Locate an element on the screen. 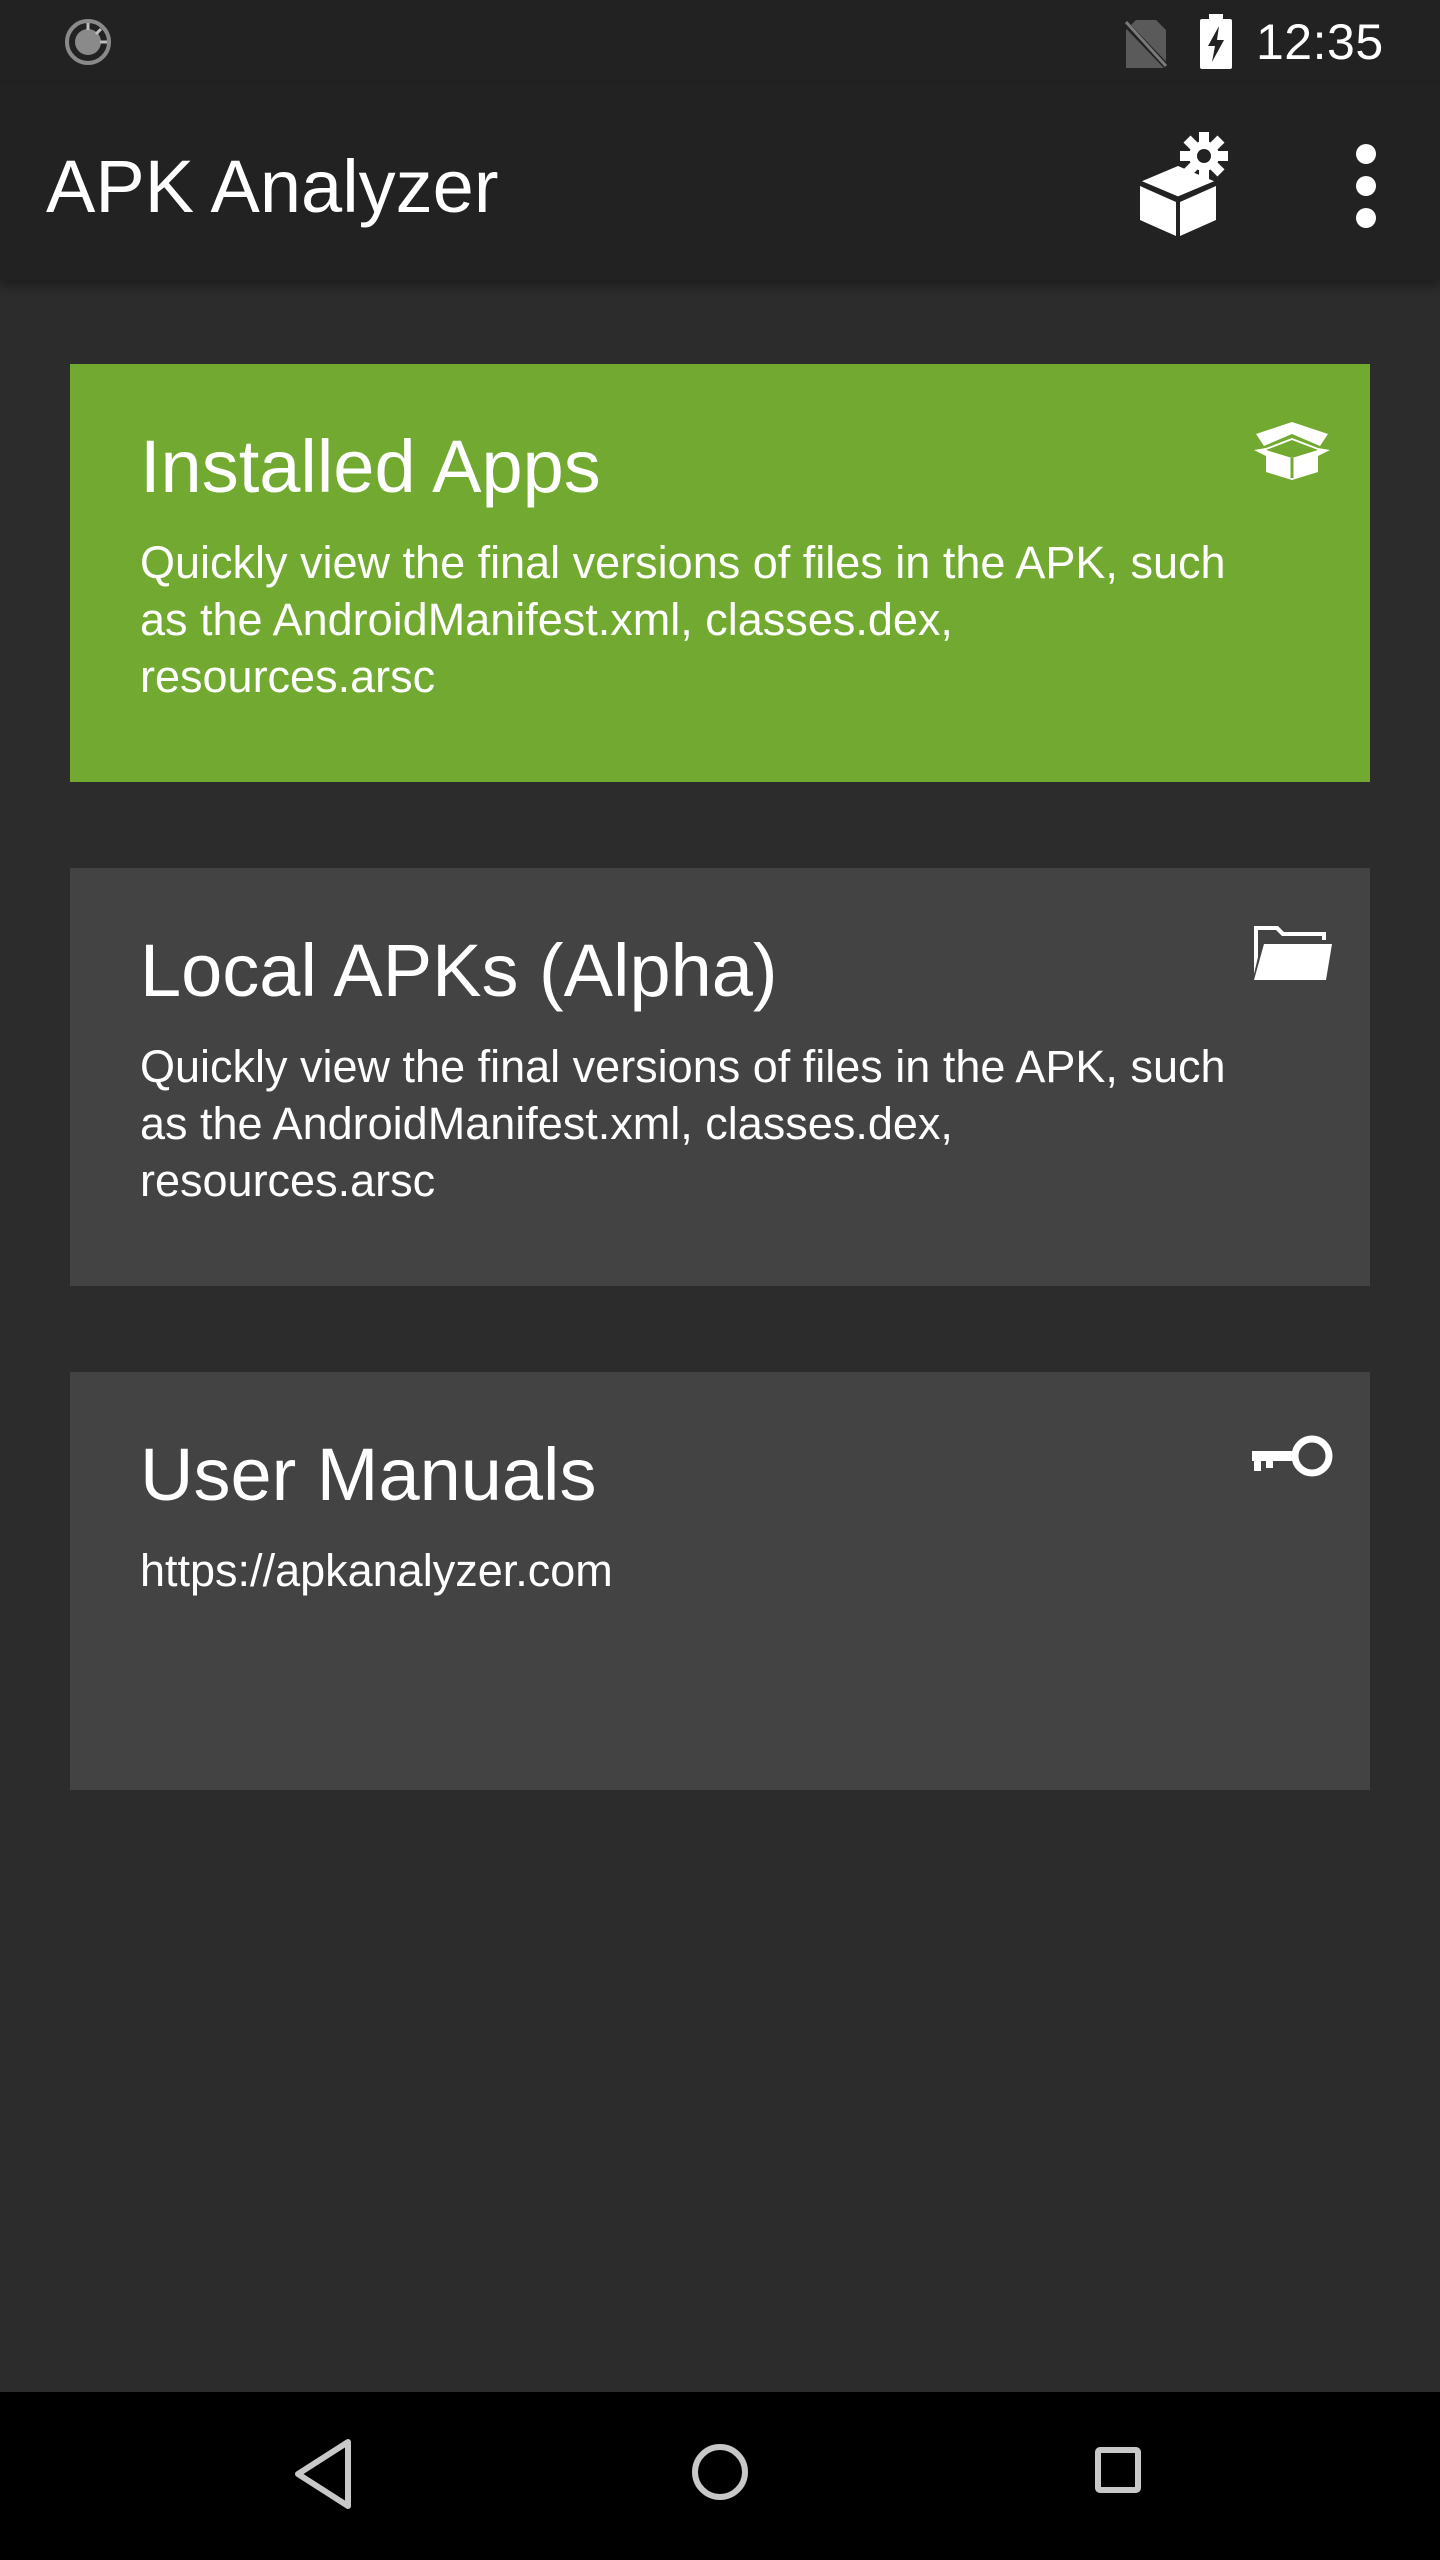 Image resolution: width=1440 pixels, height=2560 pixels. app-bar: APK Analyzer is located at coordinates (720, 182).